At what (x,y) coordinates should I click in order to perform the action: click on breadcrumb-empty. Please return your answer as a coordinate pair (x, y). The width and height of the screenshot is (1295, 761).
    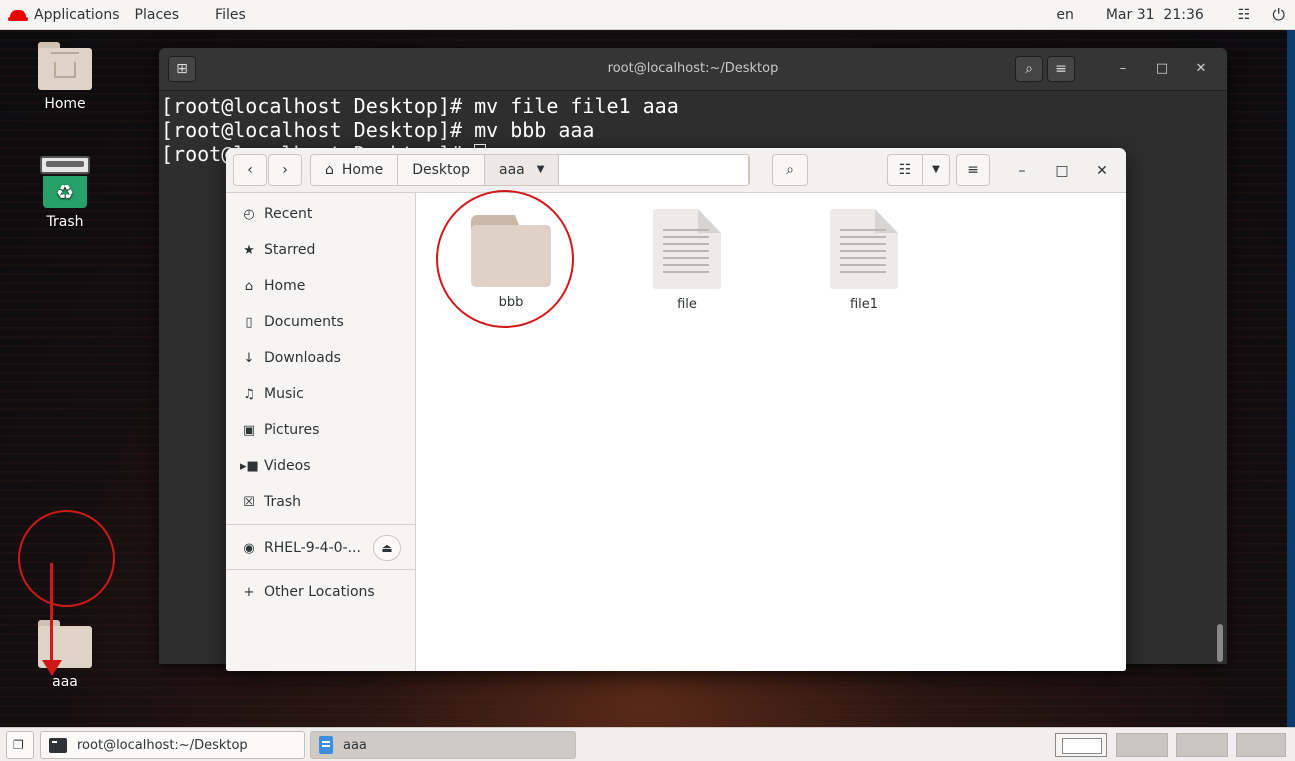
    Looking at the image, I should click on (654, 170).